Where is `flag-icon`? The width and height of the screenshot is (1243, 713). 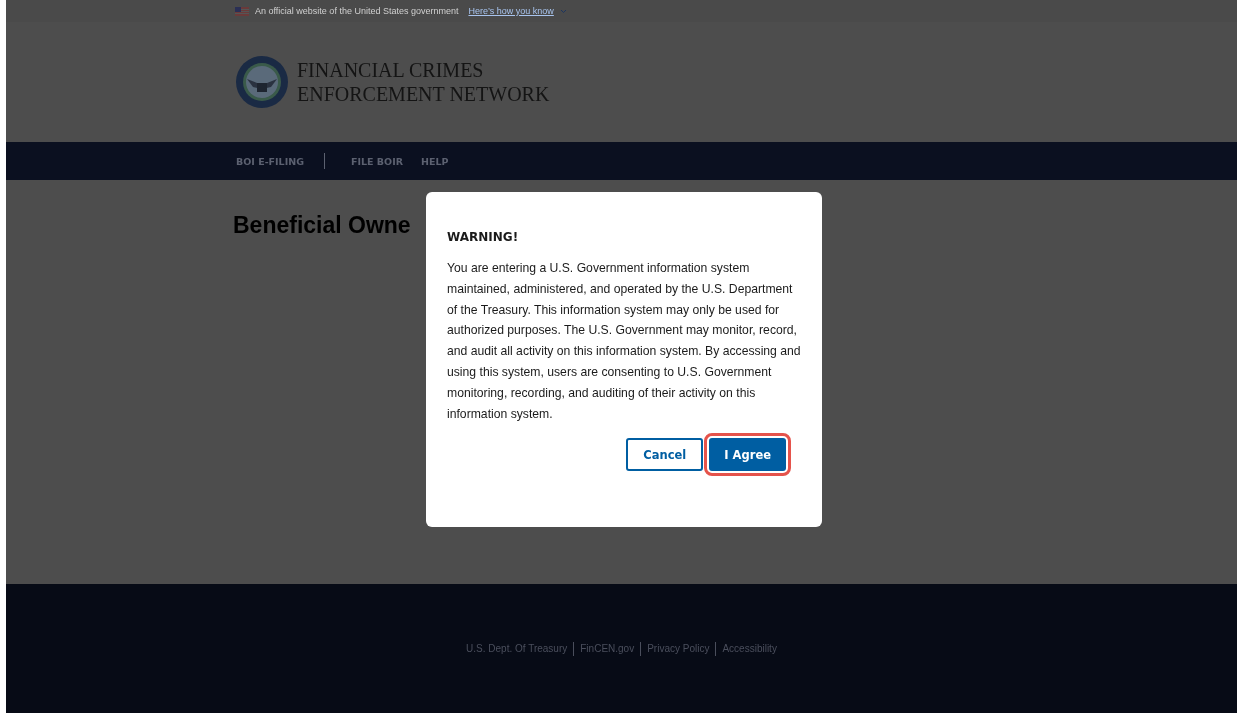 flag-icon is located at coordinates (242, 11).